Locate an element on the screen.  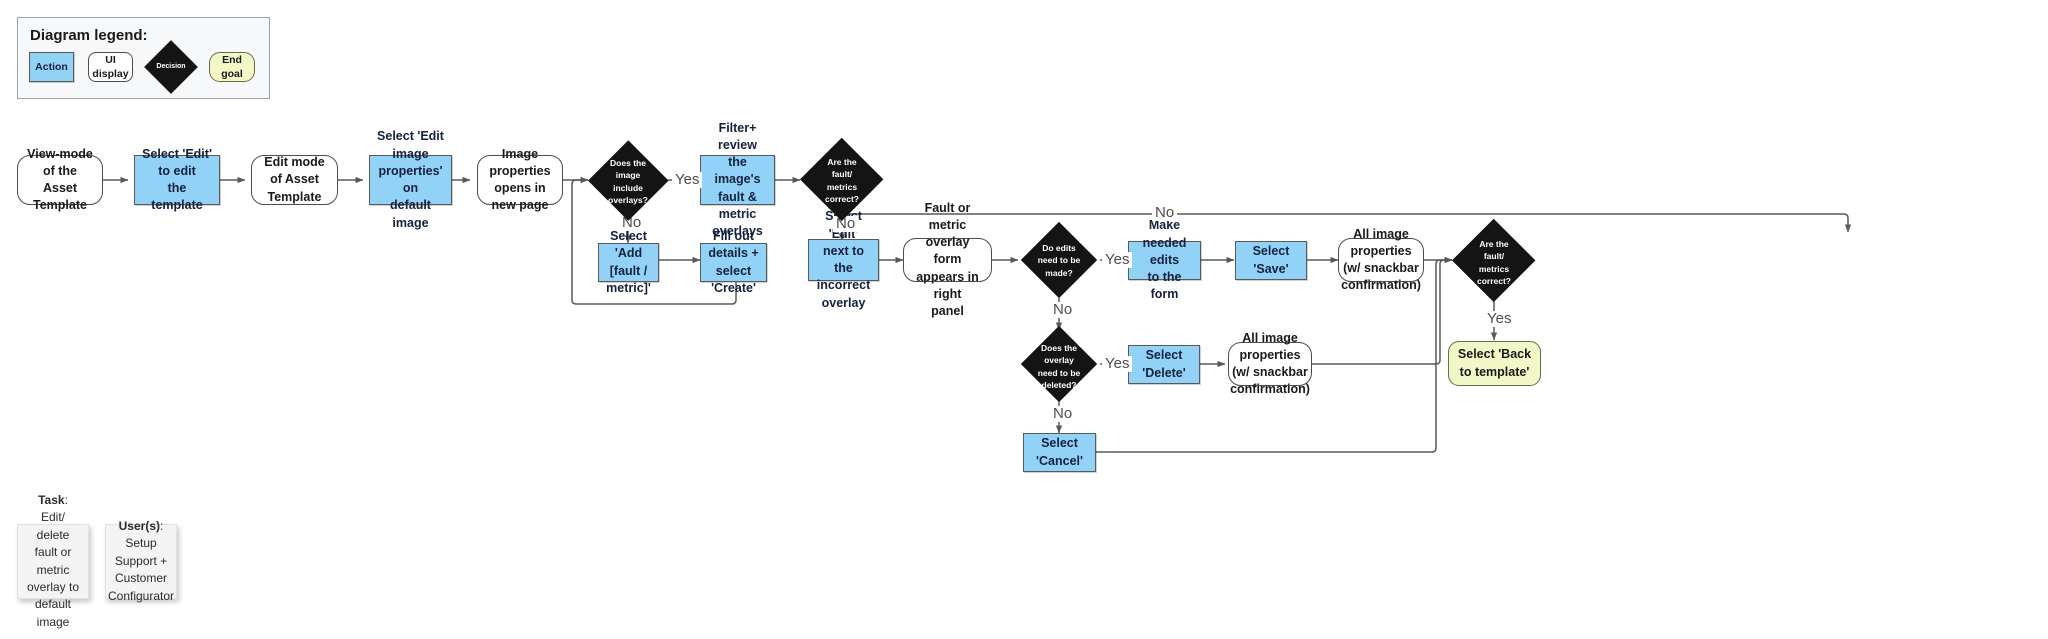
edge-label-overlays-yes: Yes is located at coordinates (687, 180).